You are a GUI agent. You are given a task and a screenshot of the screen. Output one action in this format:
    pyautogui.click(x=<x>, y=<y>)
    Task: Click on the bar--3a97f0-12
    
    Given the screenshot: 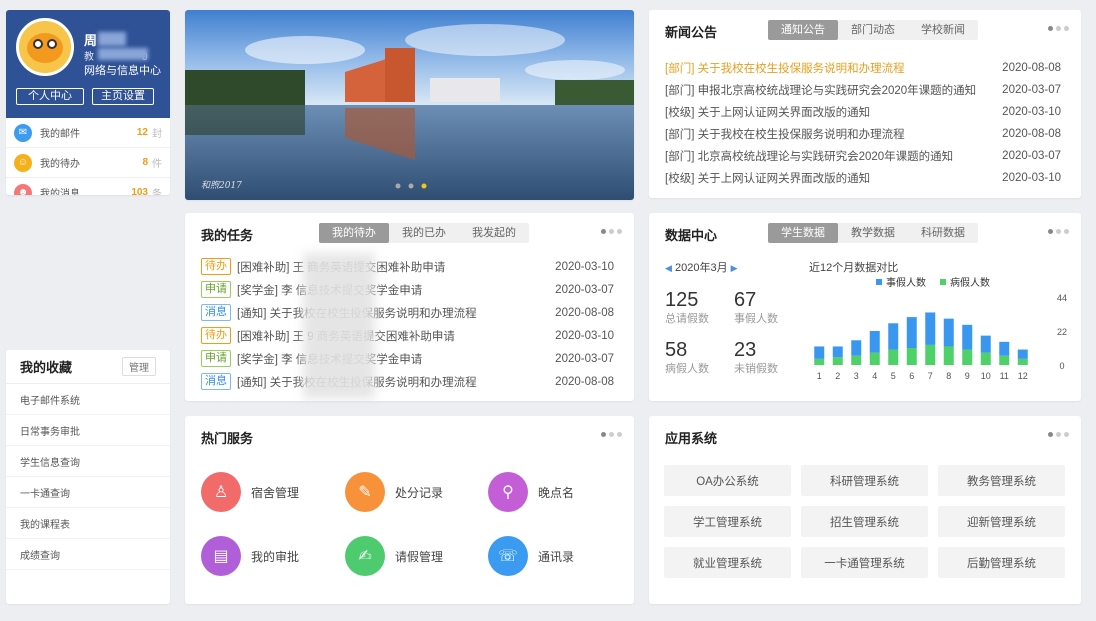 What is the action you would take?
    pyautogui.click(x=1022, y=354)
    